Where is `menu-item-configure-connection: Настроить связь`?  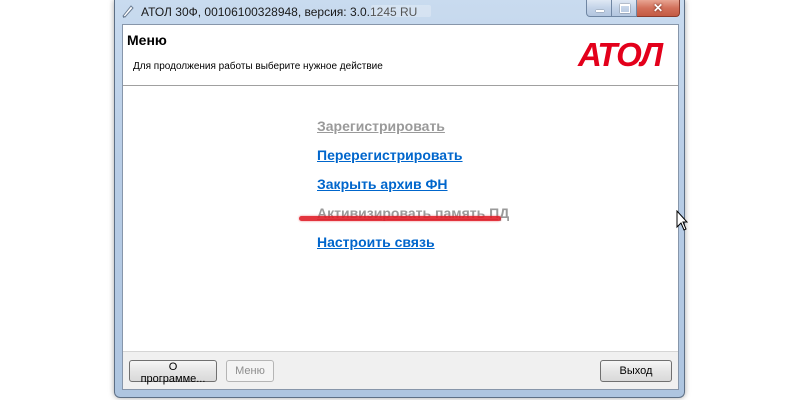
menu-item-configure-connection: Настроить связь is located at coordinates (413, 246).